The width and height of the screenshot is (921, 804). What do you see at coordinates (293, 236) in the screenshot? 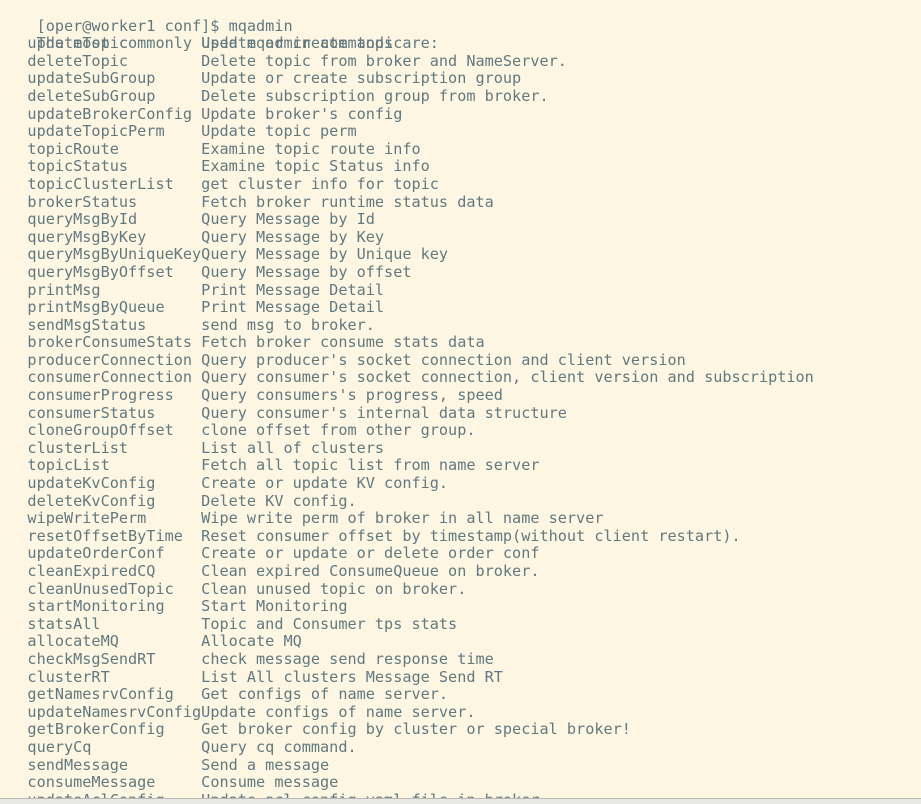
I see `command-description: Query Message by Key` at bounding box center [293, 236].